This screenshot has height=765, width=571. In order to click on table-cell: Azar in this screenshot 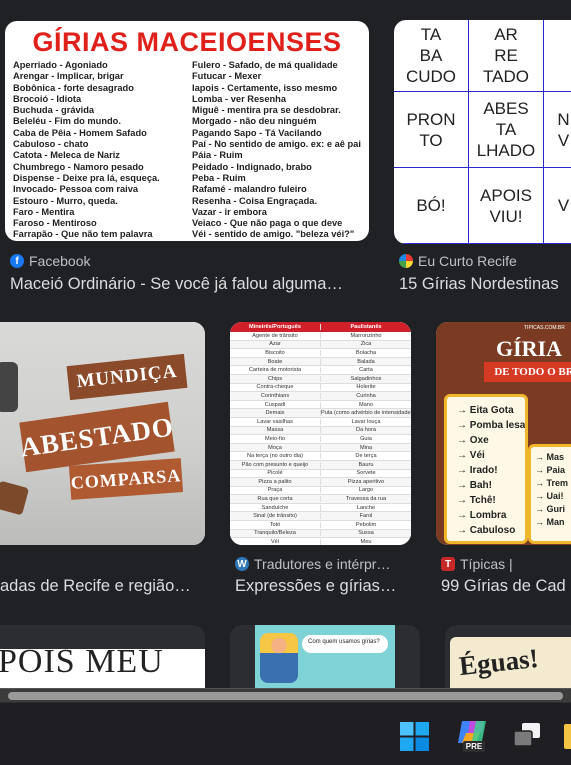, I will do `click(275, 344)`.